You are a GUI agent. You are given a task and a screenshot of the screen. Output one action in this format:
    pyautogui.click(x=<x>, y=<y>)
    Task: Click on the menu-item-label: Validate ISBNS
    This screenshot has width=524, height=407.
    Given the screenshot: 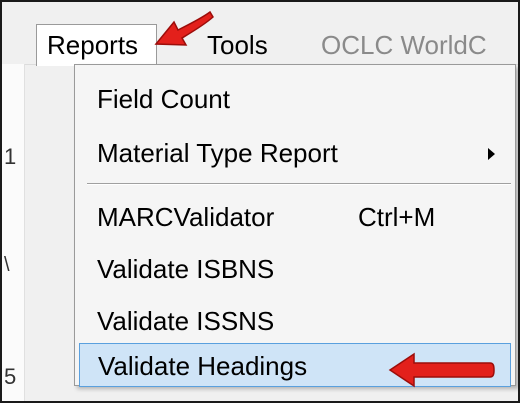 What is the action you would take?
    pyautogui.click(x=186, y=269)
    